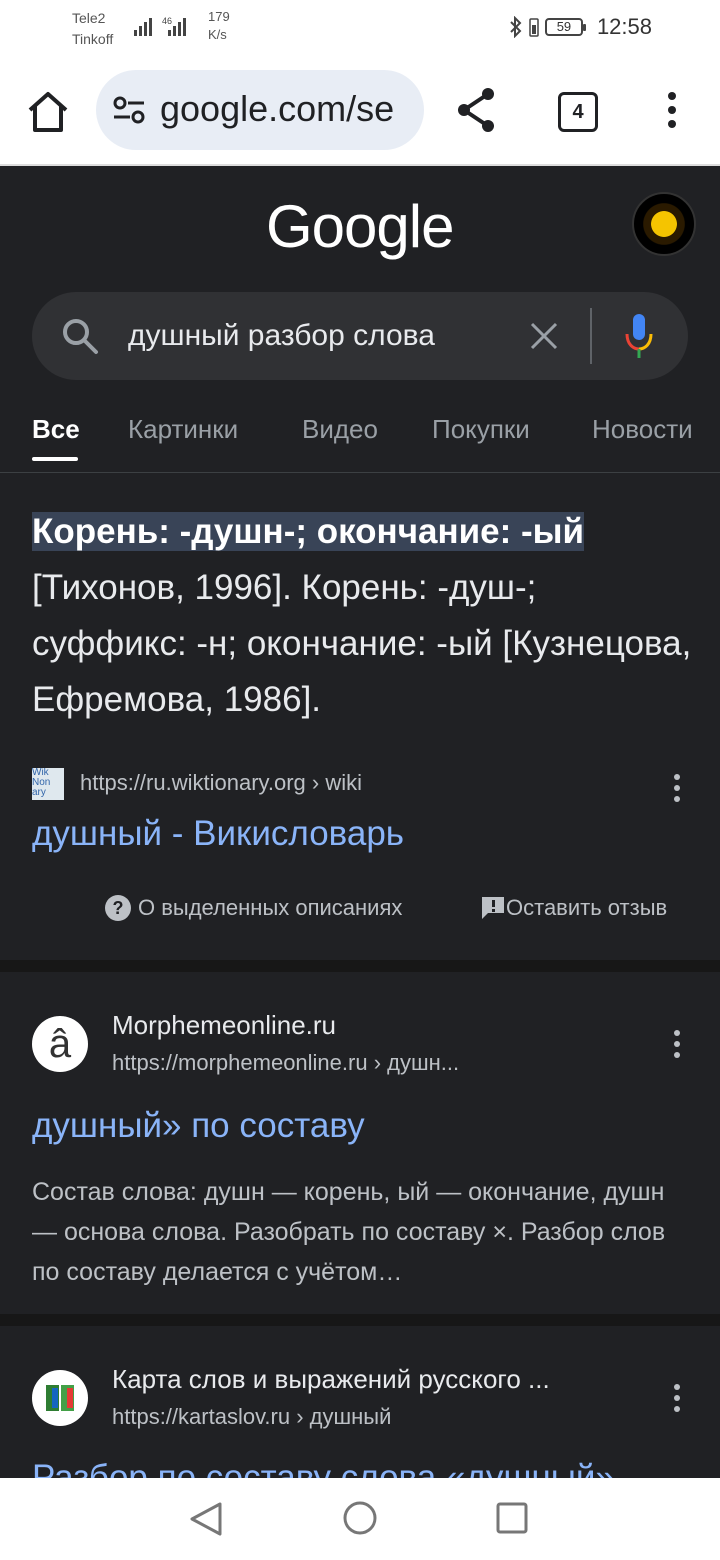  I want to click on carrier-2: Tinkoff, so click(93, 39).